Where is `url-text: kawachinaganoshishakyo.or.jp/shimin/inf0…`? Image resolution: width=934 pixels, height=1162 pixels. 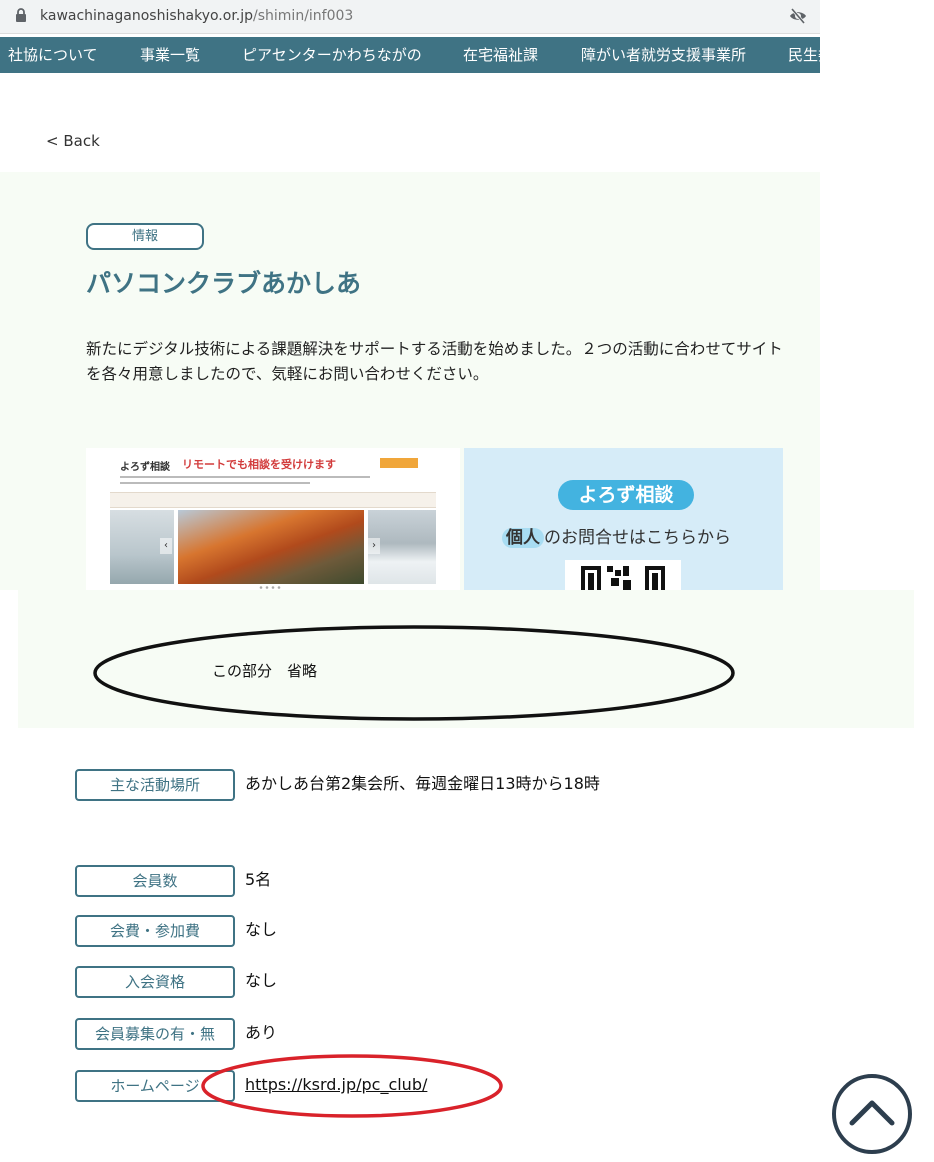
url-text: kawachinaganoshishakyo.or.jp/shimin/inf0… is located at coordinates (196, 16).